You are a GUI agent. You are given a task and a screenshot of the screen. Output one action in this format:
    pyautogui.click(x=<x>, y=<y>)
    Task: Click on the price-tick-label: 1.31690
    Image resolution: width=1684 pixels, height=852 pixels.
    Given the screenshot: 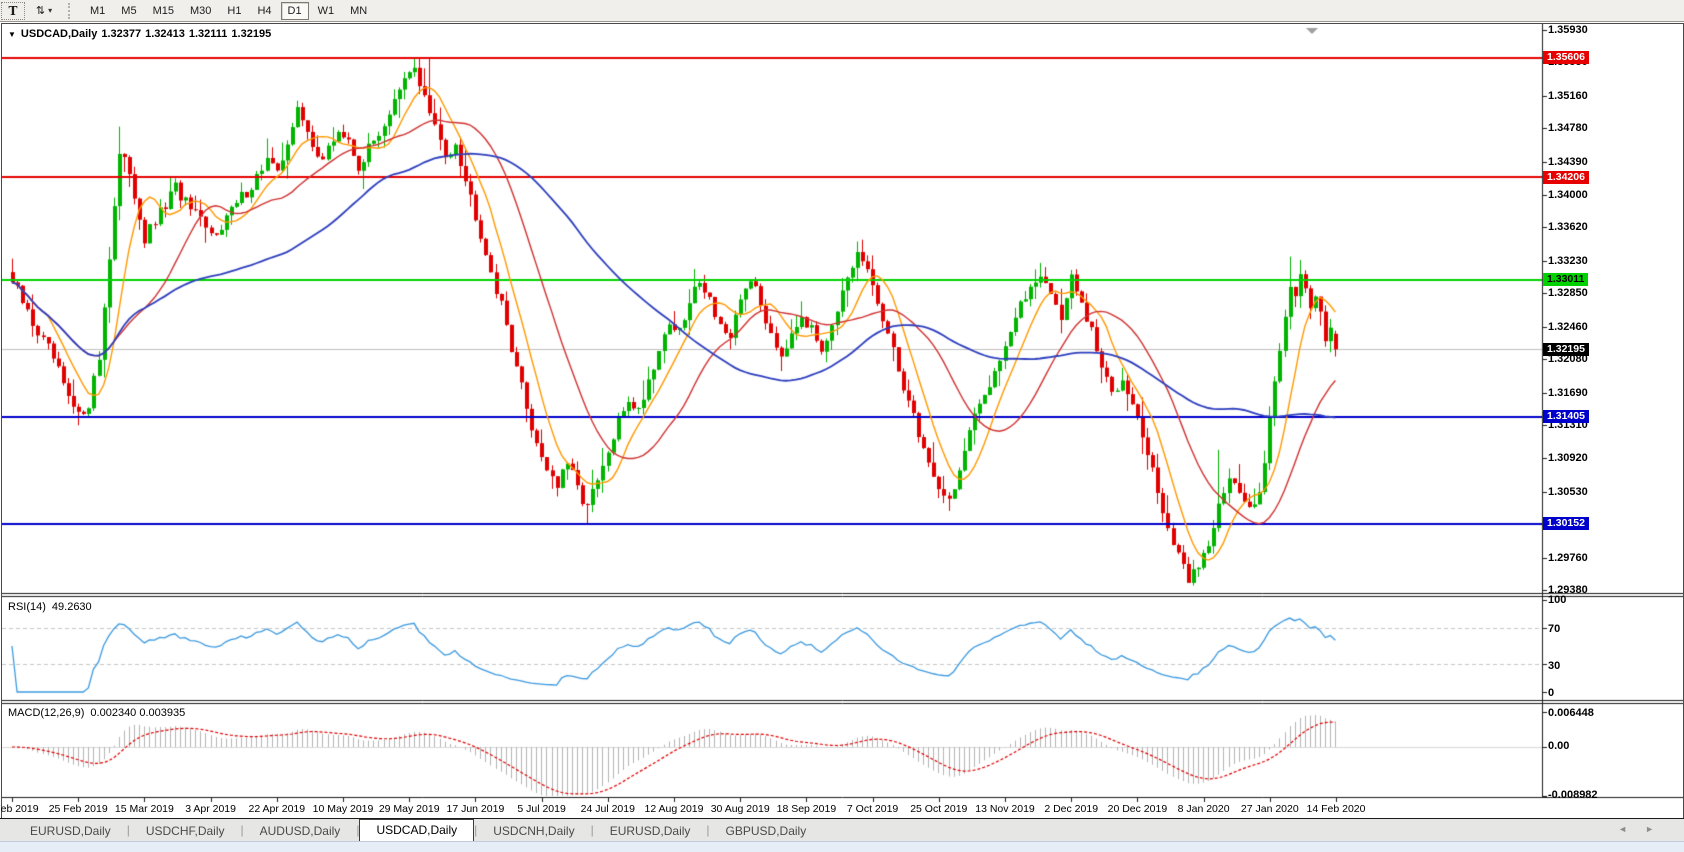 What is the action you would take?
    pyautogui.click(x=1568, y=392)
    